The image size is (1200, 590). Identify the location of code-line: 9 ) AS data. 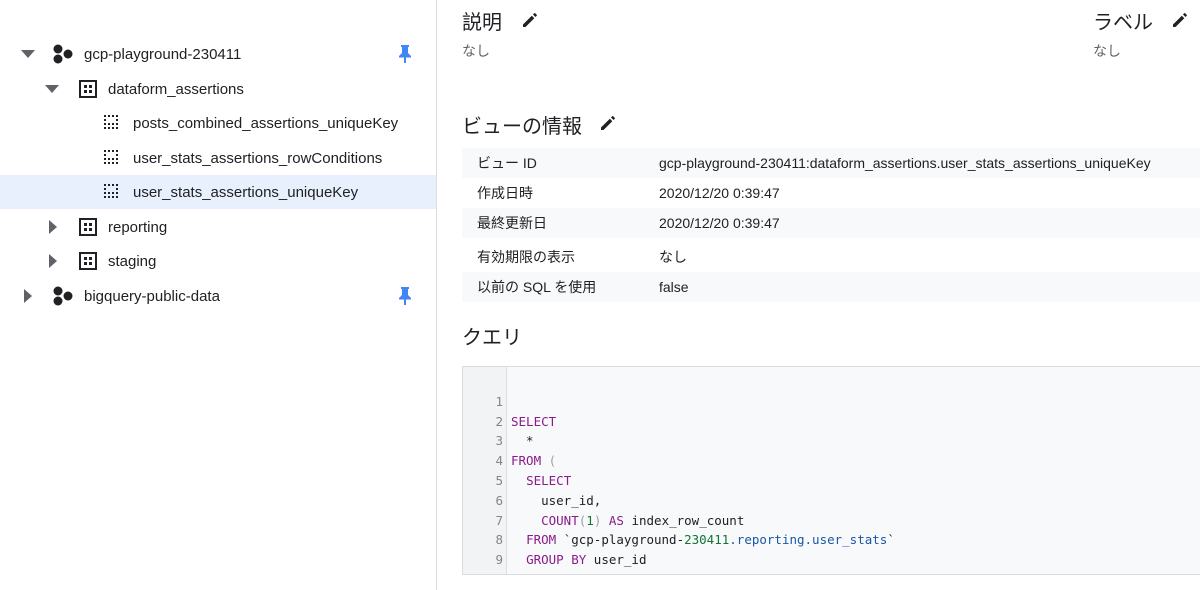
(831, 552).